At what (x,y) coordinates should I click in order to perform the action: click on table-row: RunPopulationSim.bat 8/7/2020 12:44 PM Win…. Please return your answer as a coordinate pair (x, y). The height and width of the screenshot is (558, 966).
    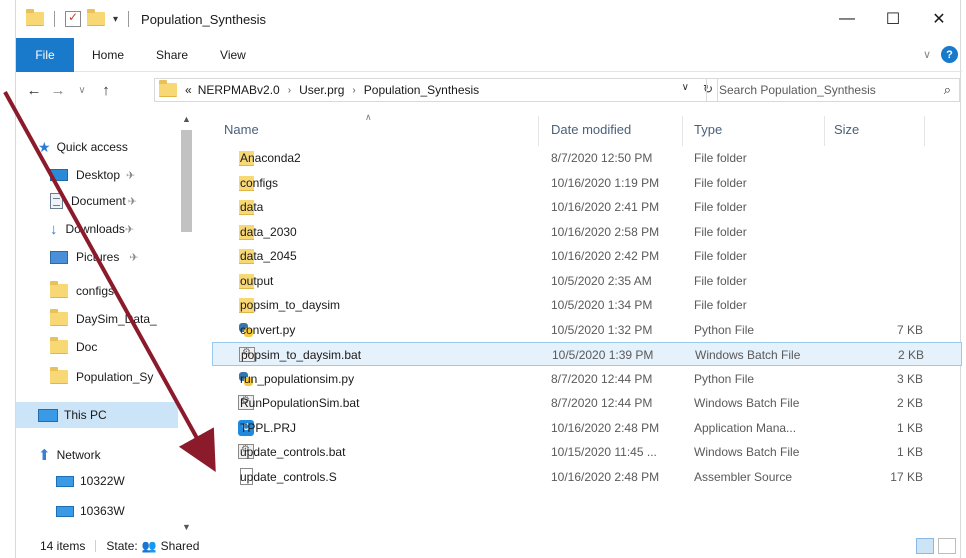
    Looking at the image, I should click on (587, 403).